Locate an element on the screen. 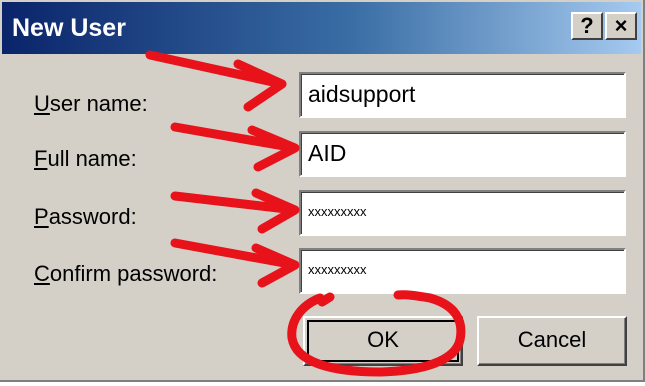 This screenshot has width=645, height=386. dialog-title: New User is located at coordinates (69, 28).